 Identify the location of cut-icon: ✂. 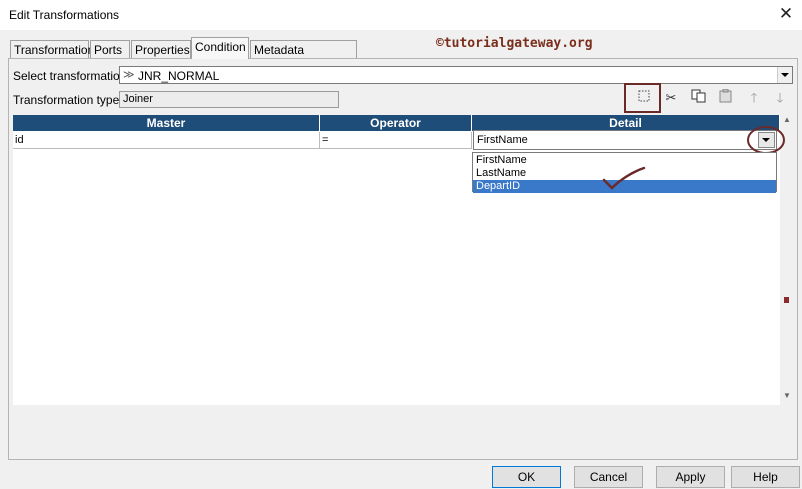
(671, 98).